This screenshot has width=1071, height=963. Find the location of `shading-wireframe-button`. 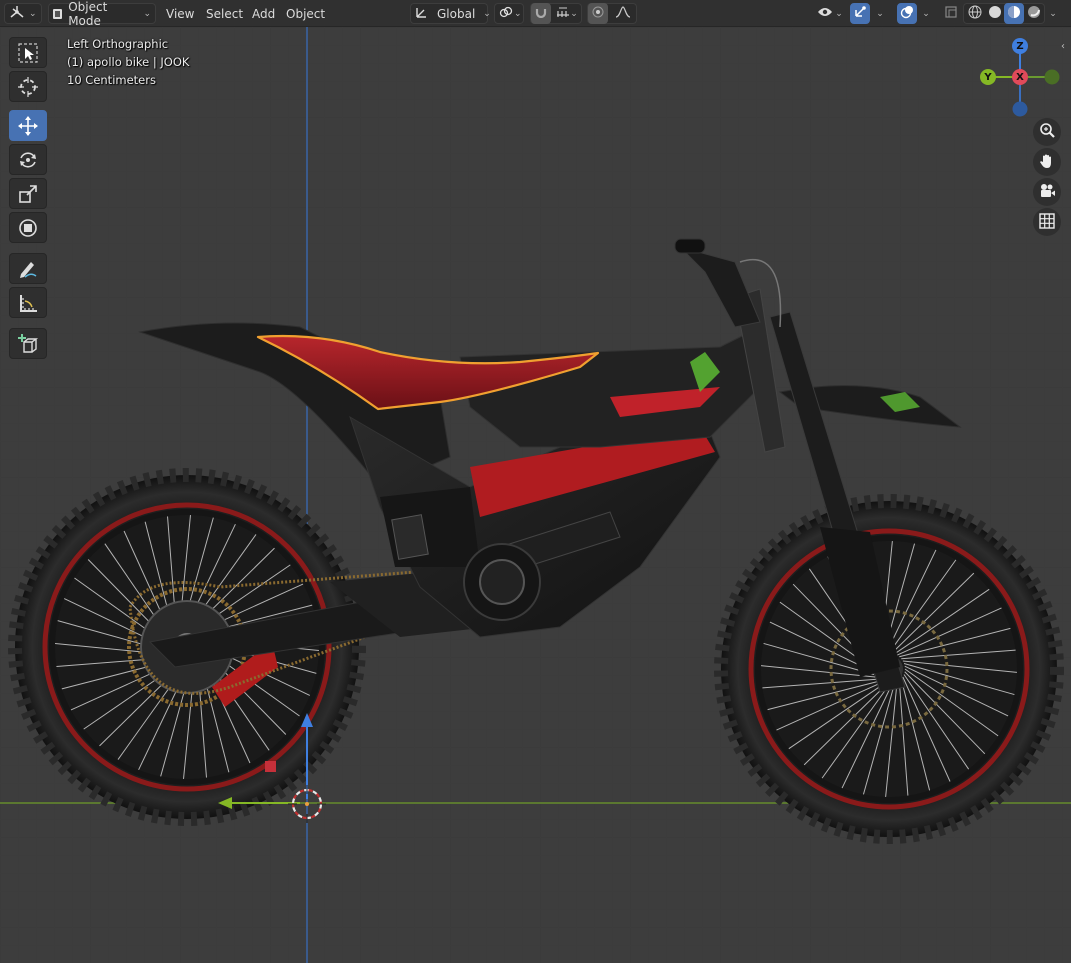

shading-wireframe-button is located at coordinates (974, 13).